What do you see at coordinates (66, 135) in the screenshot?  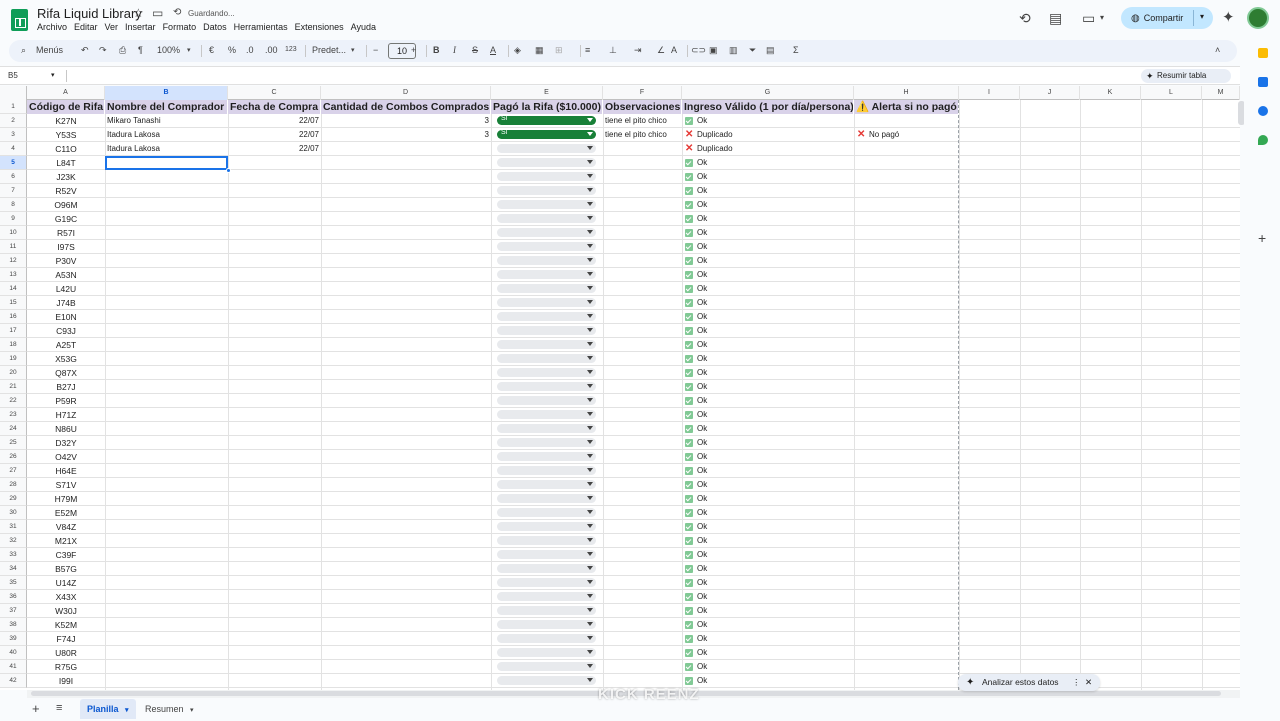 I see `raffle-code-cell: Y53S` at bounding box center [66, 135].